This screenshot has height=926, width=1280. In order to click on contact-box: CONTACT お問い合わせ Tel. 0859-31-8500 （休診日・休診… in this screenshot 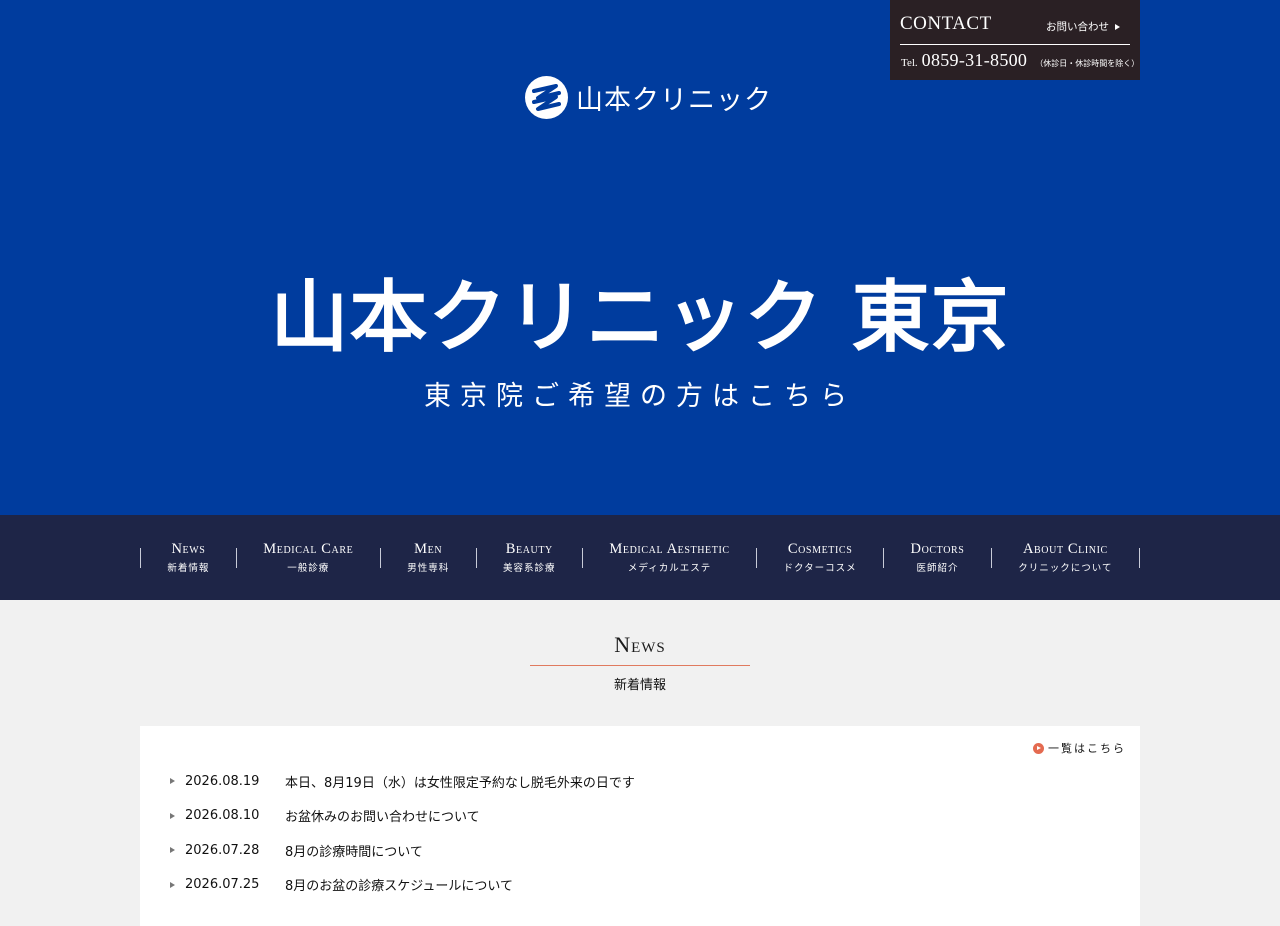, I will do `click(1015, 40)`.